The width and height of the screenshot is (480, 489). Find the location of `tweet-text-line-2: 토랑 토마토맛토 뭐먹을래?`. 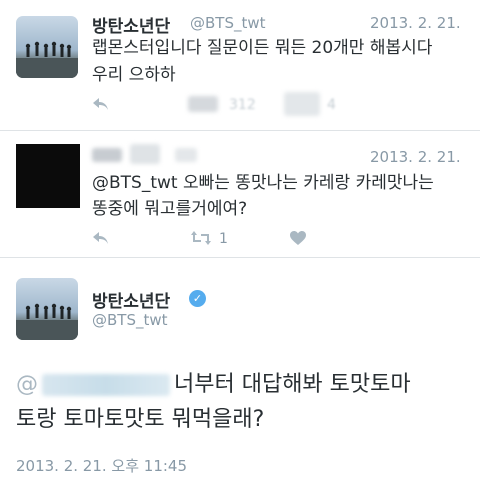

tweet-text-line-2: 토랑 토마토맛토 뭐먹을래? is located at coordinates (140, 419).